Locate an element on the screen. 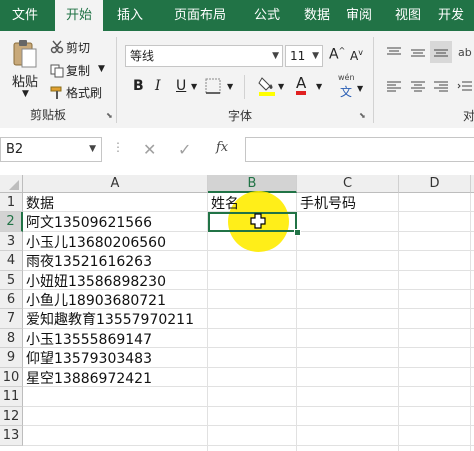 Image resolution: width=474 pixels, height=451 pixels. cut-icon is located at coordinates (57, 48).